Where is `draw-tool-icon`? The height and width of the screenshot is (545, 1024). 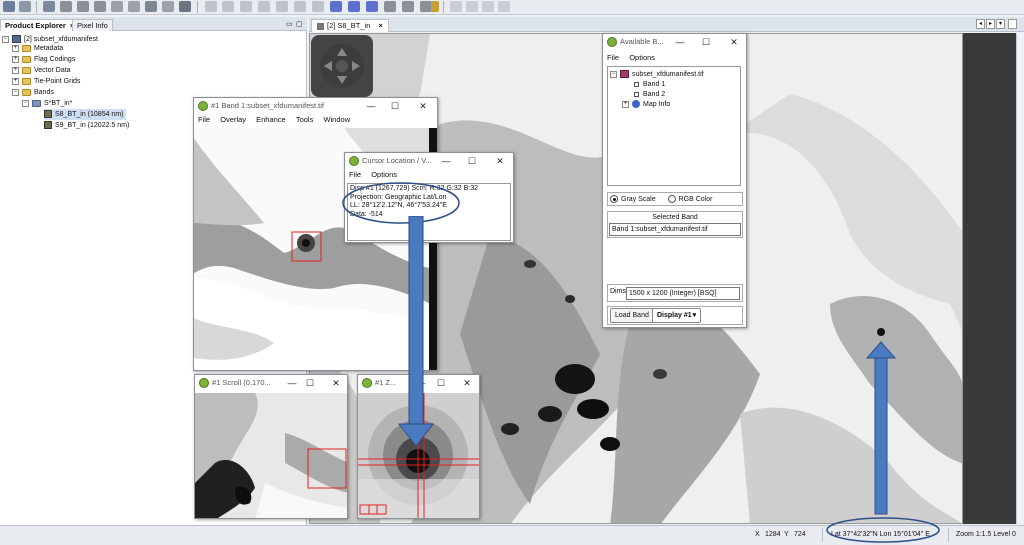
draw-tool-icon is located at coordinates (408, 6).